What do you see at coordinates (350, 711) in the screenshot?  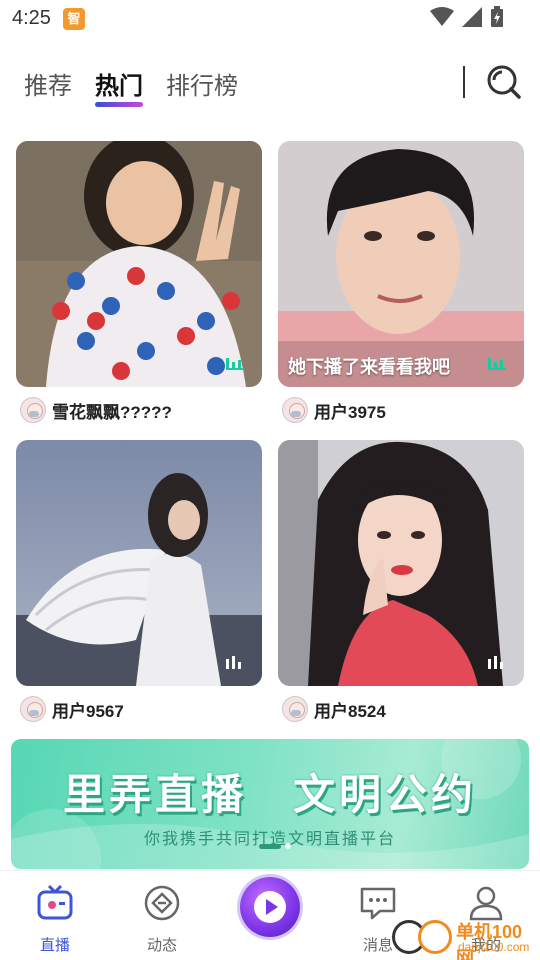 I see `streamer-name: 用户8524` at bounding box center [350, 711].